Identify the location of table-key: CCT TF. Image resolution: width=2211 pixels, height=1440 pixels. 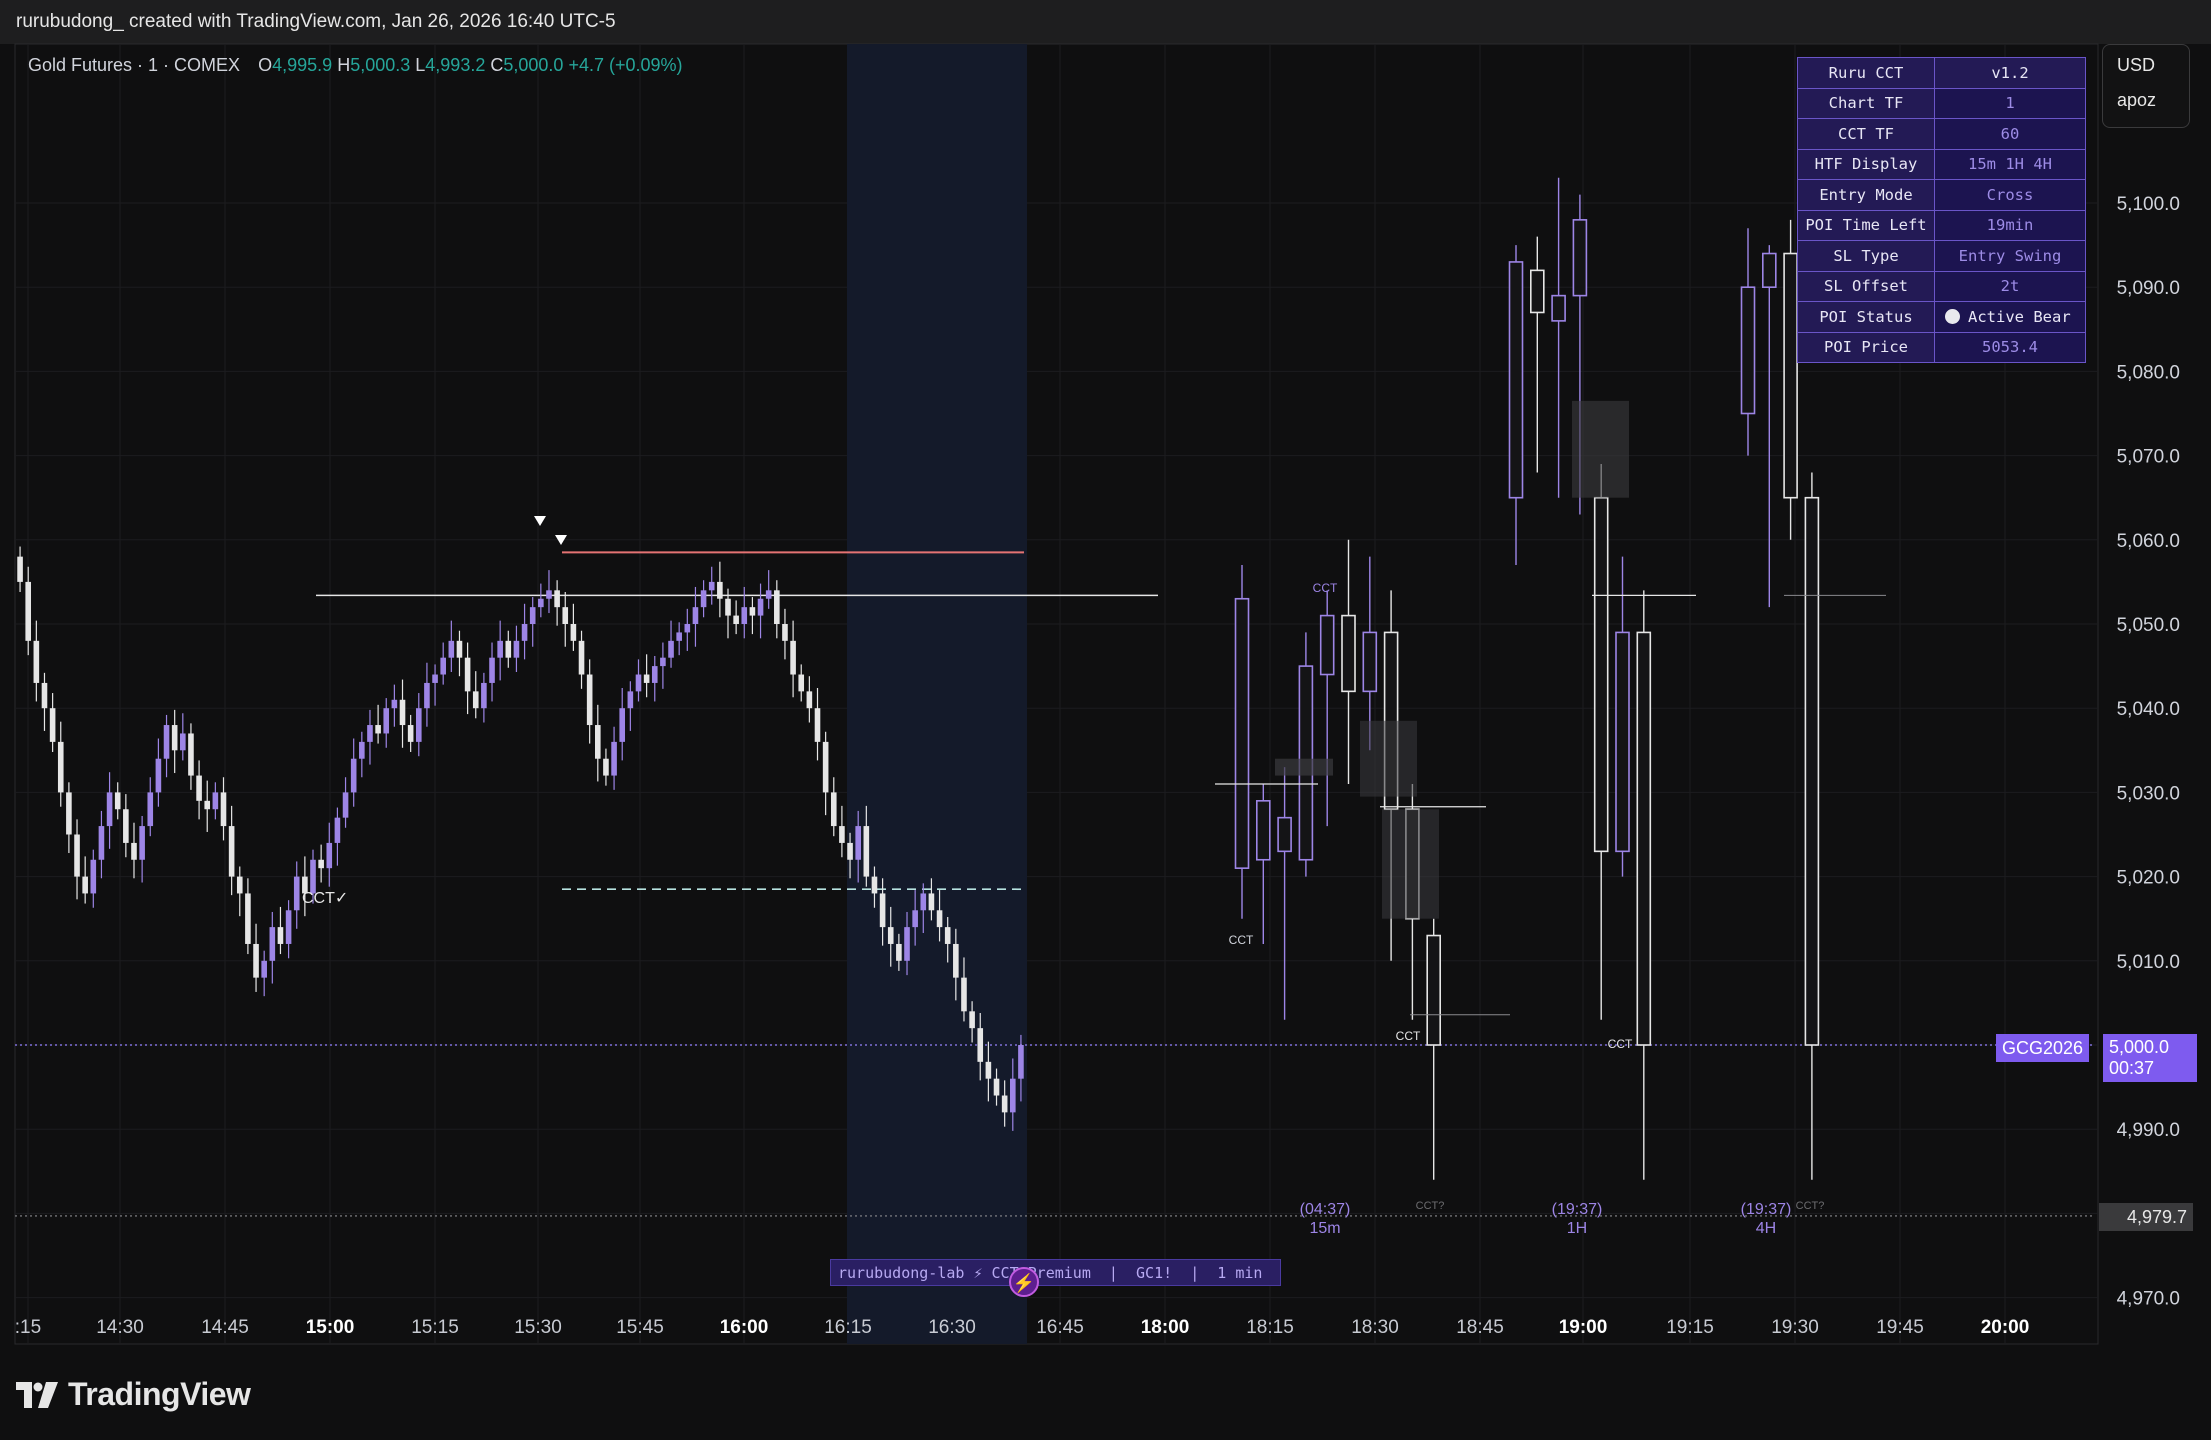
(1866, 134).